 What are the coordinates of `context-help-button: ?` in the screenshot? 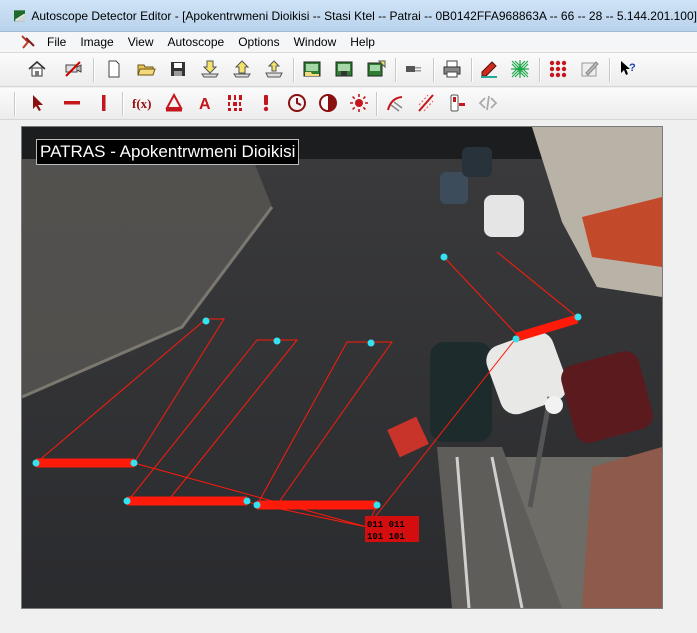 It's located at (628, 69).